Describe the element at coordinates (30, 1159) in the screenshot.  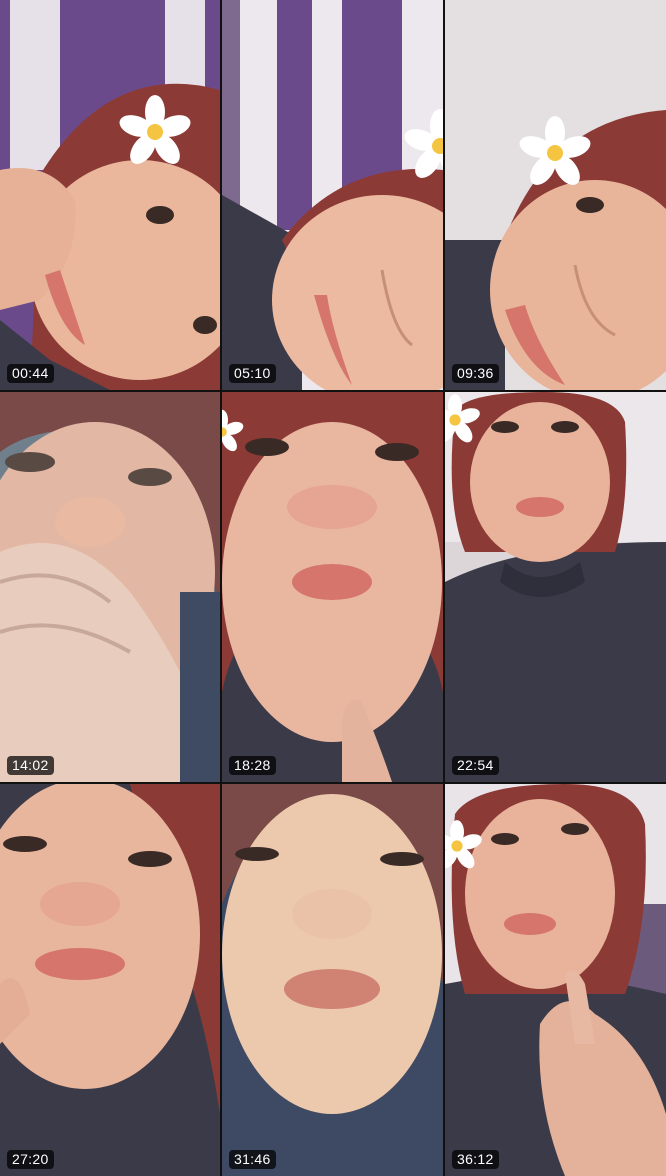
I see `timestamp-badge: 27:20` at that location.